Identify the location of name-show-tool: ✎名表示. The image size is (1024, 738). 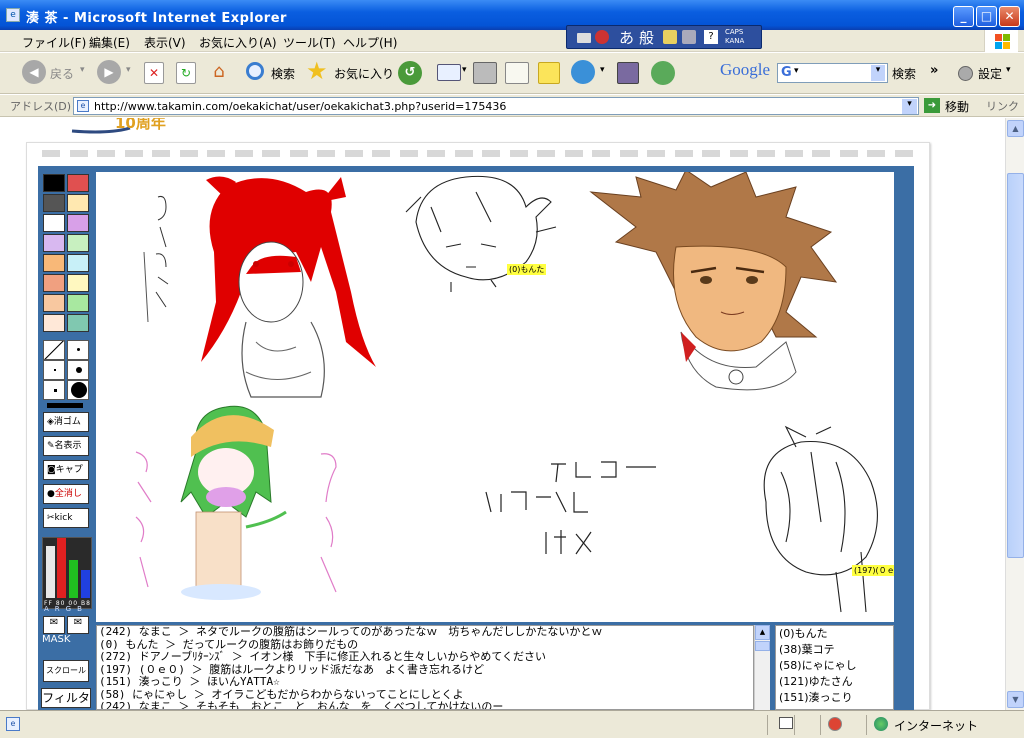
(66, 446).